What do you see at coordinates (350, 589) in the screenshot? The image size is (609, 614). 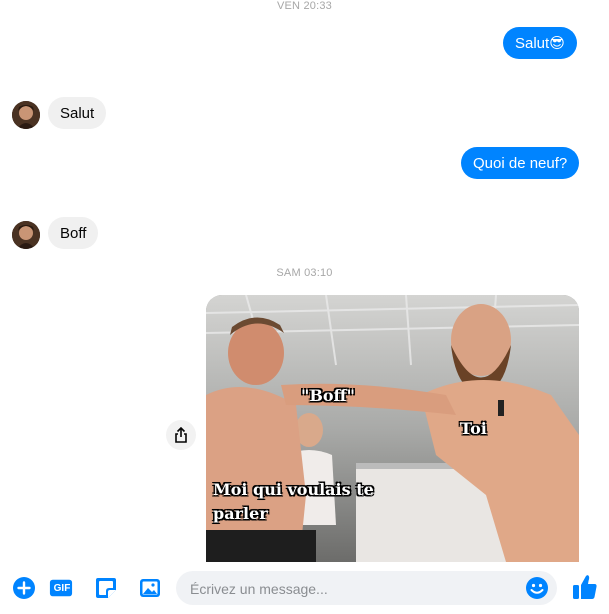 I see `message-input` at bounding box center [350, 589].